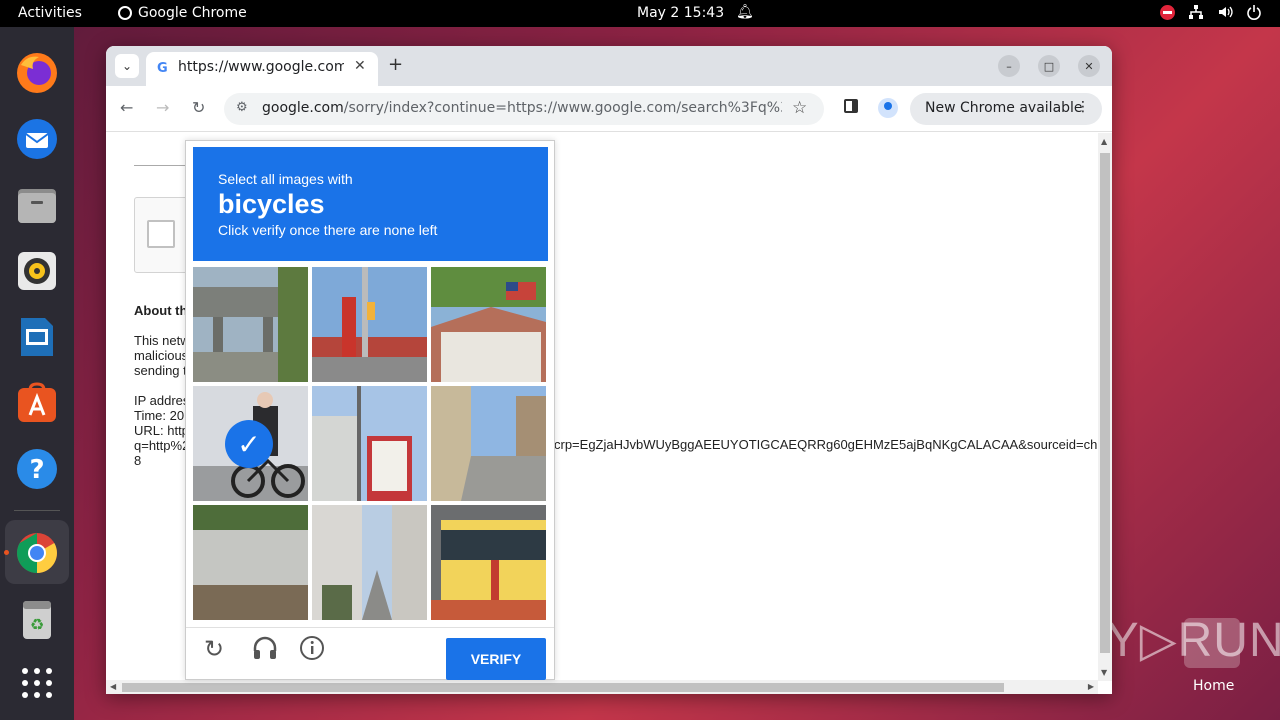  I want to click on vertical-scrollbar: ▲ ▼, so click(1105, 407).